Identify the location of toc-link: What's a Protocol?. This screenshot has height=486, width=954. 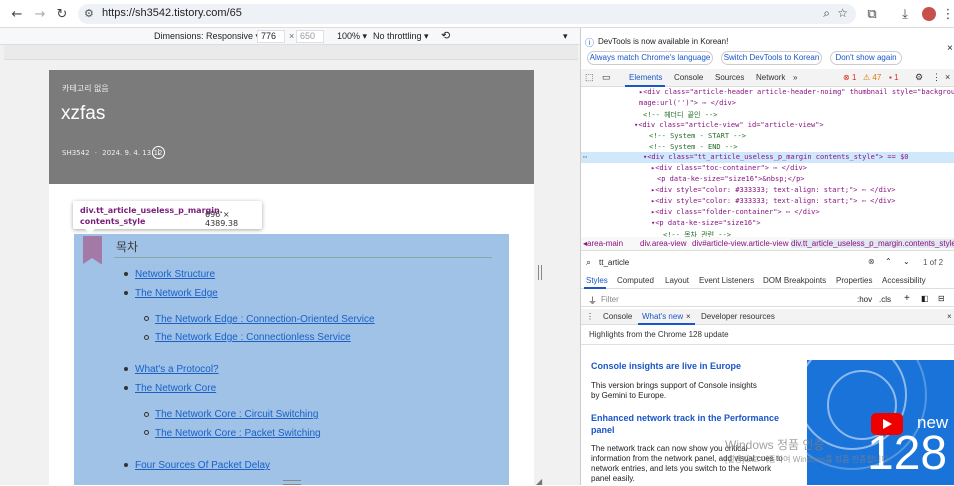
(177, 369).